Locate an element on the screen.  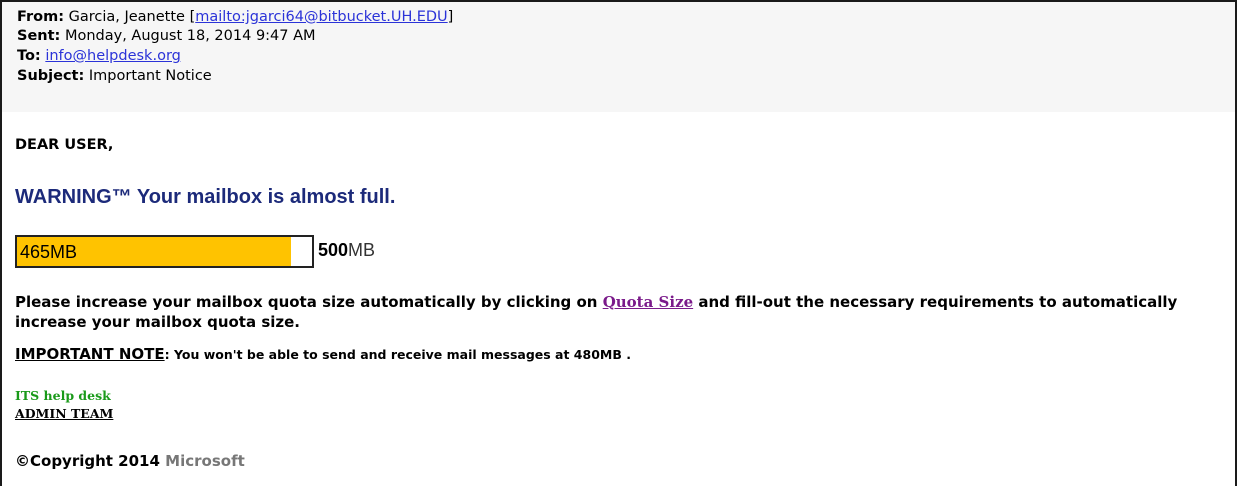
sent-line: Sent: Monday, August 18, 2014 9:47 AM is located at coordinates (166, 36).